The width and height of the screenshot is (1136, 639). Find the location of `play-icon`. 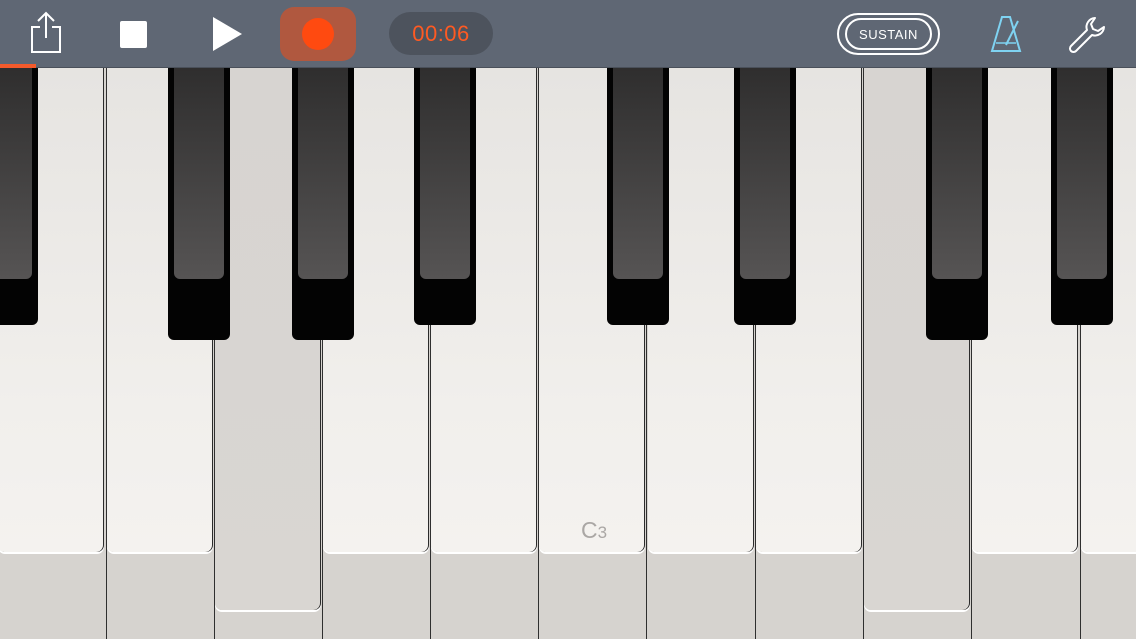

play-icon is located at coordinates (227, 34).